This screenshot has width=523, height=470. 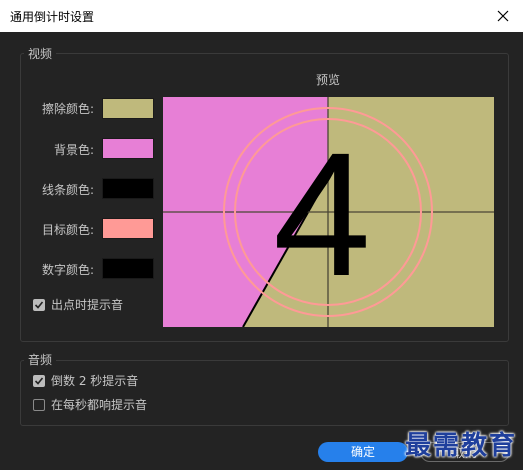 I want to click on digit-color-label: 数字颜色:, so click(x=67, y=270).